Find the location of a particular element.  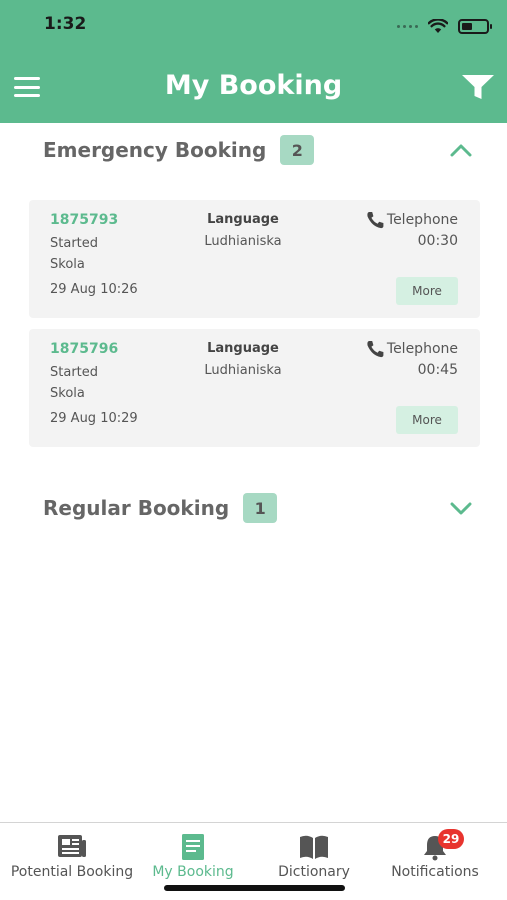

document-icon is located at coordinates (193, 847).